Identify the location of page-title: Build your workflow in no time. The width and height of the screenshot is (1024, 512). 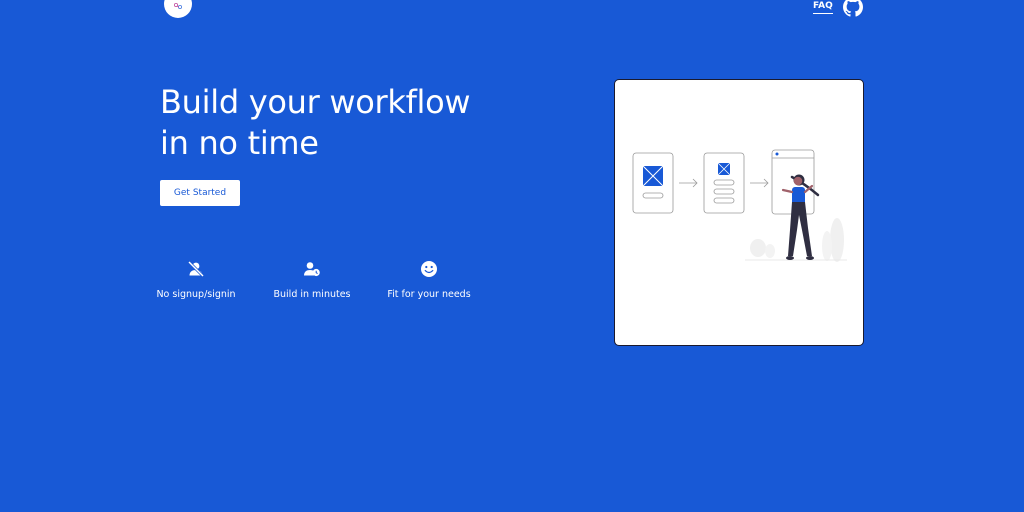
(350, 123).